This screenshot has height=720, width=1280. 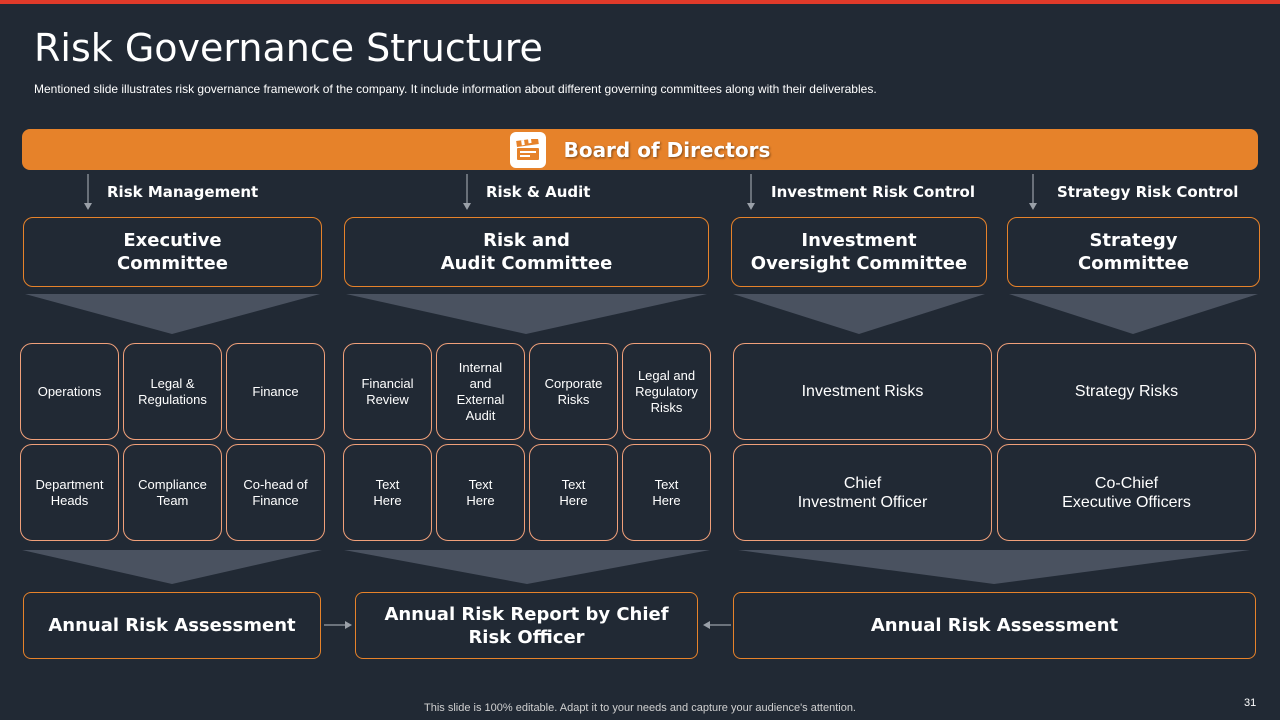 I want to click on outcome-annual-risk-assessment-right: Annual Risk Assessment, so click(x=994, y=625).